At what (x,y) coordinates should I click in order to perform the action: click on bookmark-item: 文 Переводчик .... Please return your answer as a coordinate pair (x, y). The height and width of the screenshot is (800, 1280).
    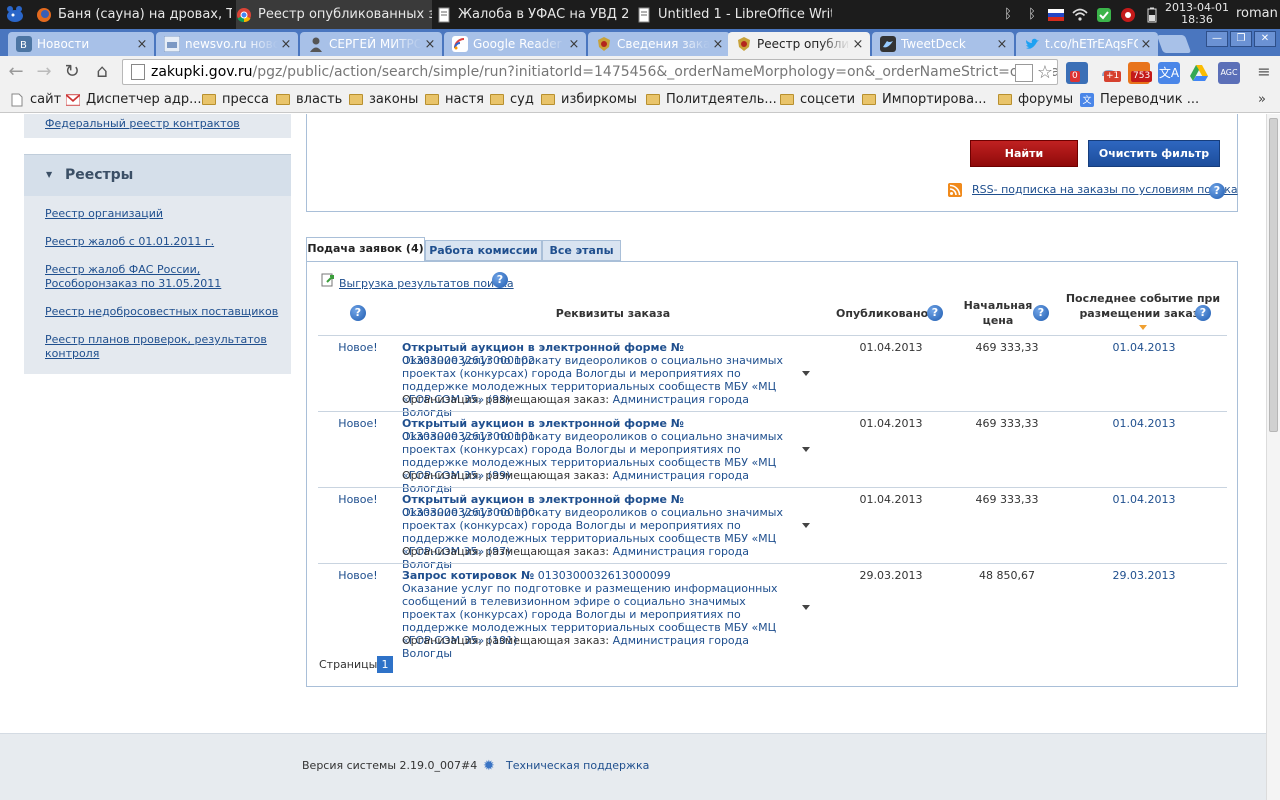
    Looking at the image, I should click on (1139, 99).